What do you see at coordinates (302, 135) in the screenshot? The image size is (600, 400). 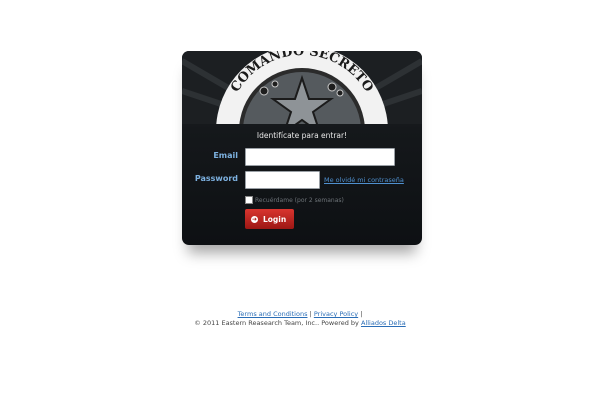 I see `login-subtitle: Identifícate para entrar!` at bounding box center [302, 135].